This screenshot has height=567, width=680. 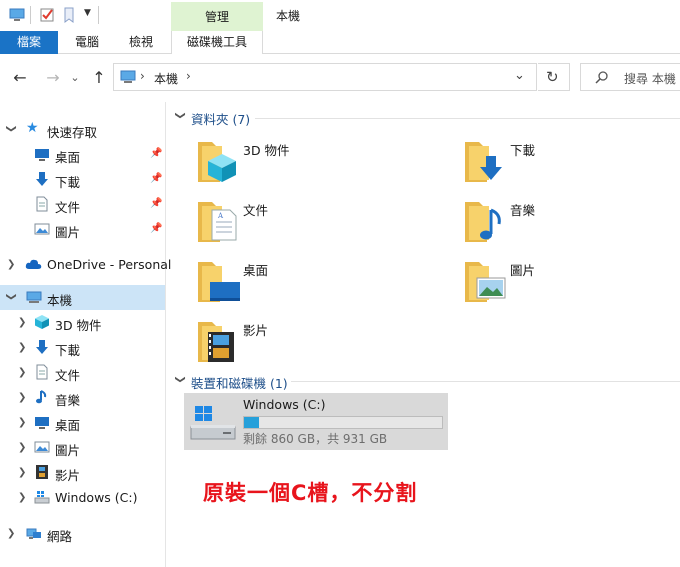 I want to click on nav-label: 影片, so click(x=68, y=475).